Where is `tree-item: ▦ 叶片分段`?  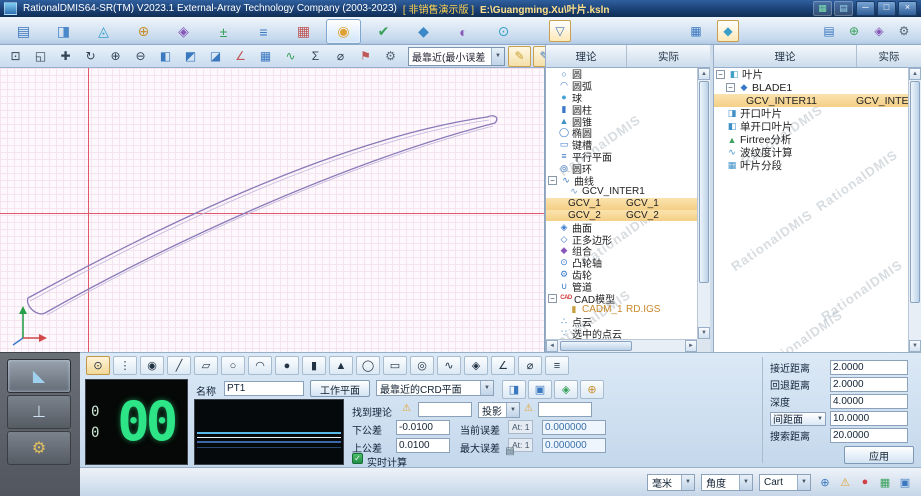 tree-item: ▦ 叶片分段 is located at coordinates (811, 165).